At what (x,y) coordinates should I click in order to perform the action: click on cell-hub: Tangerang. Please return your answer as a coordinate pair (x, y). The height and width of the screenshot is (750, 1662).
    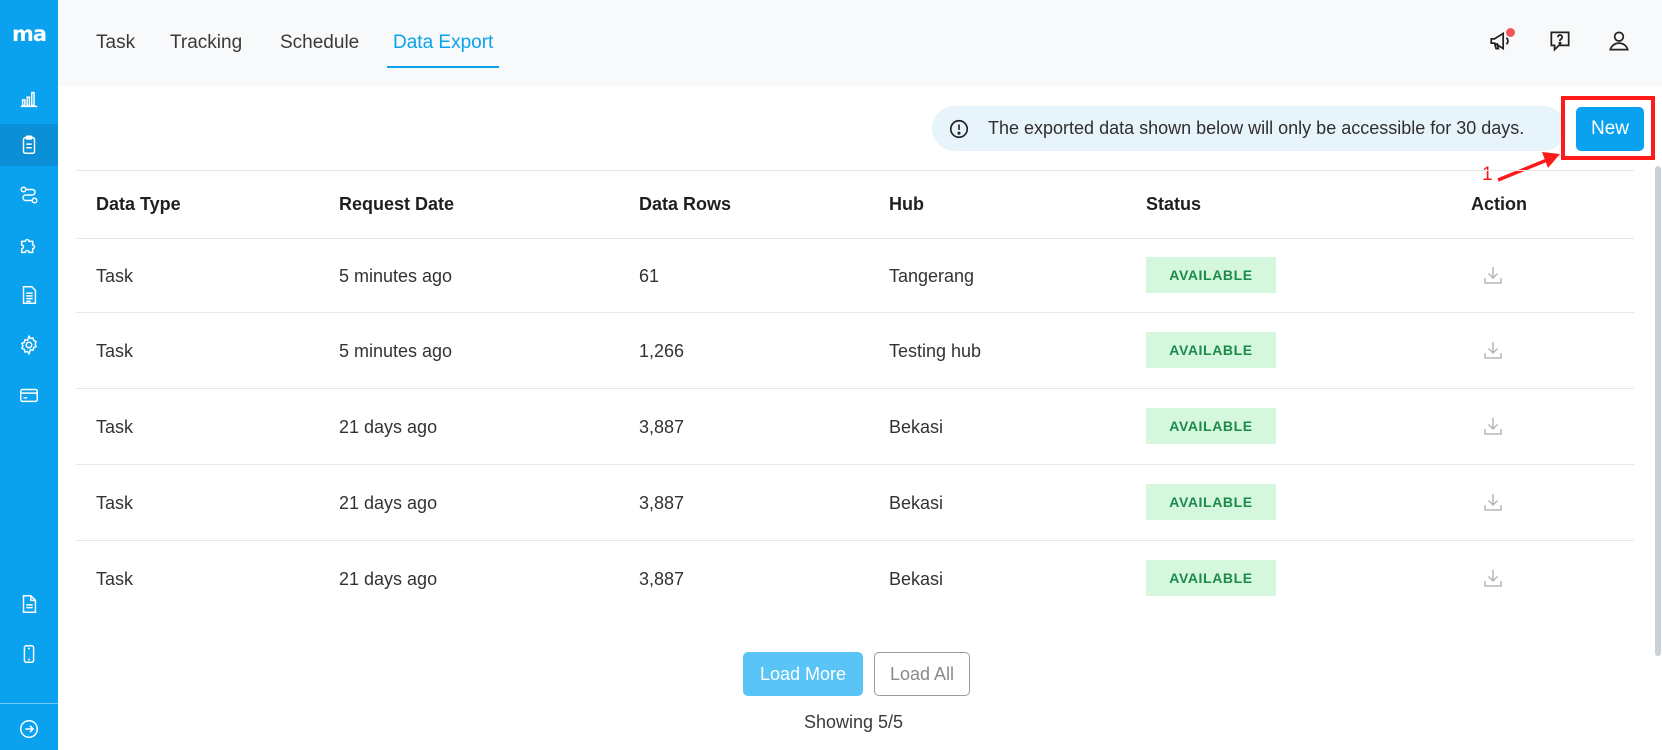
    Looking at the image, I should click on (932, 276).